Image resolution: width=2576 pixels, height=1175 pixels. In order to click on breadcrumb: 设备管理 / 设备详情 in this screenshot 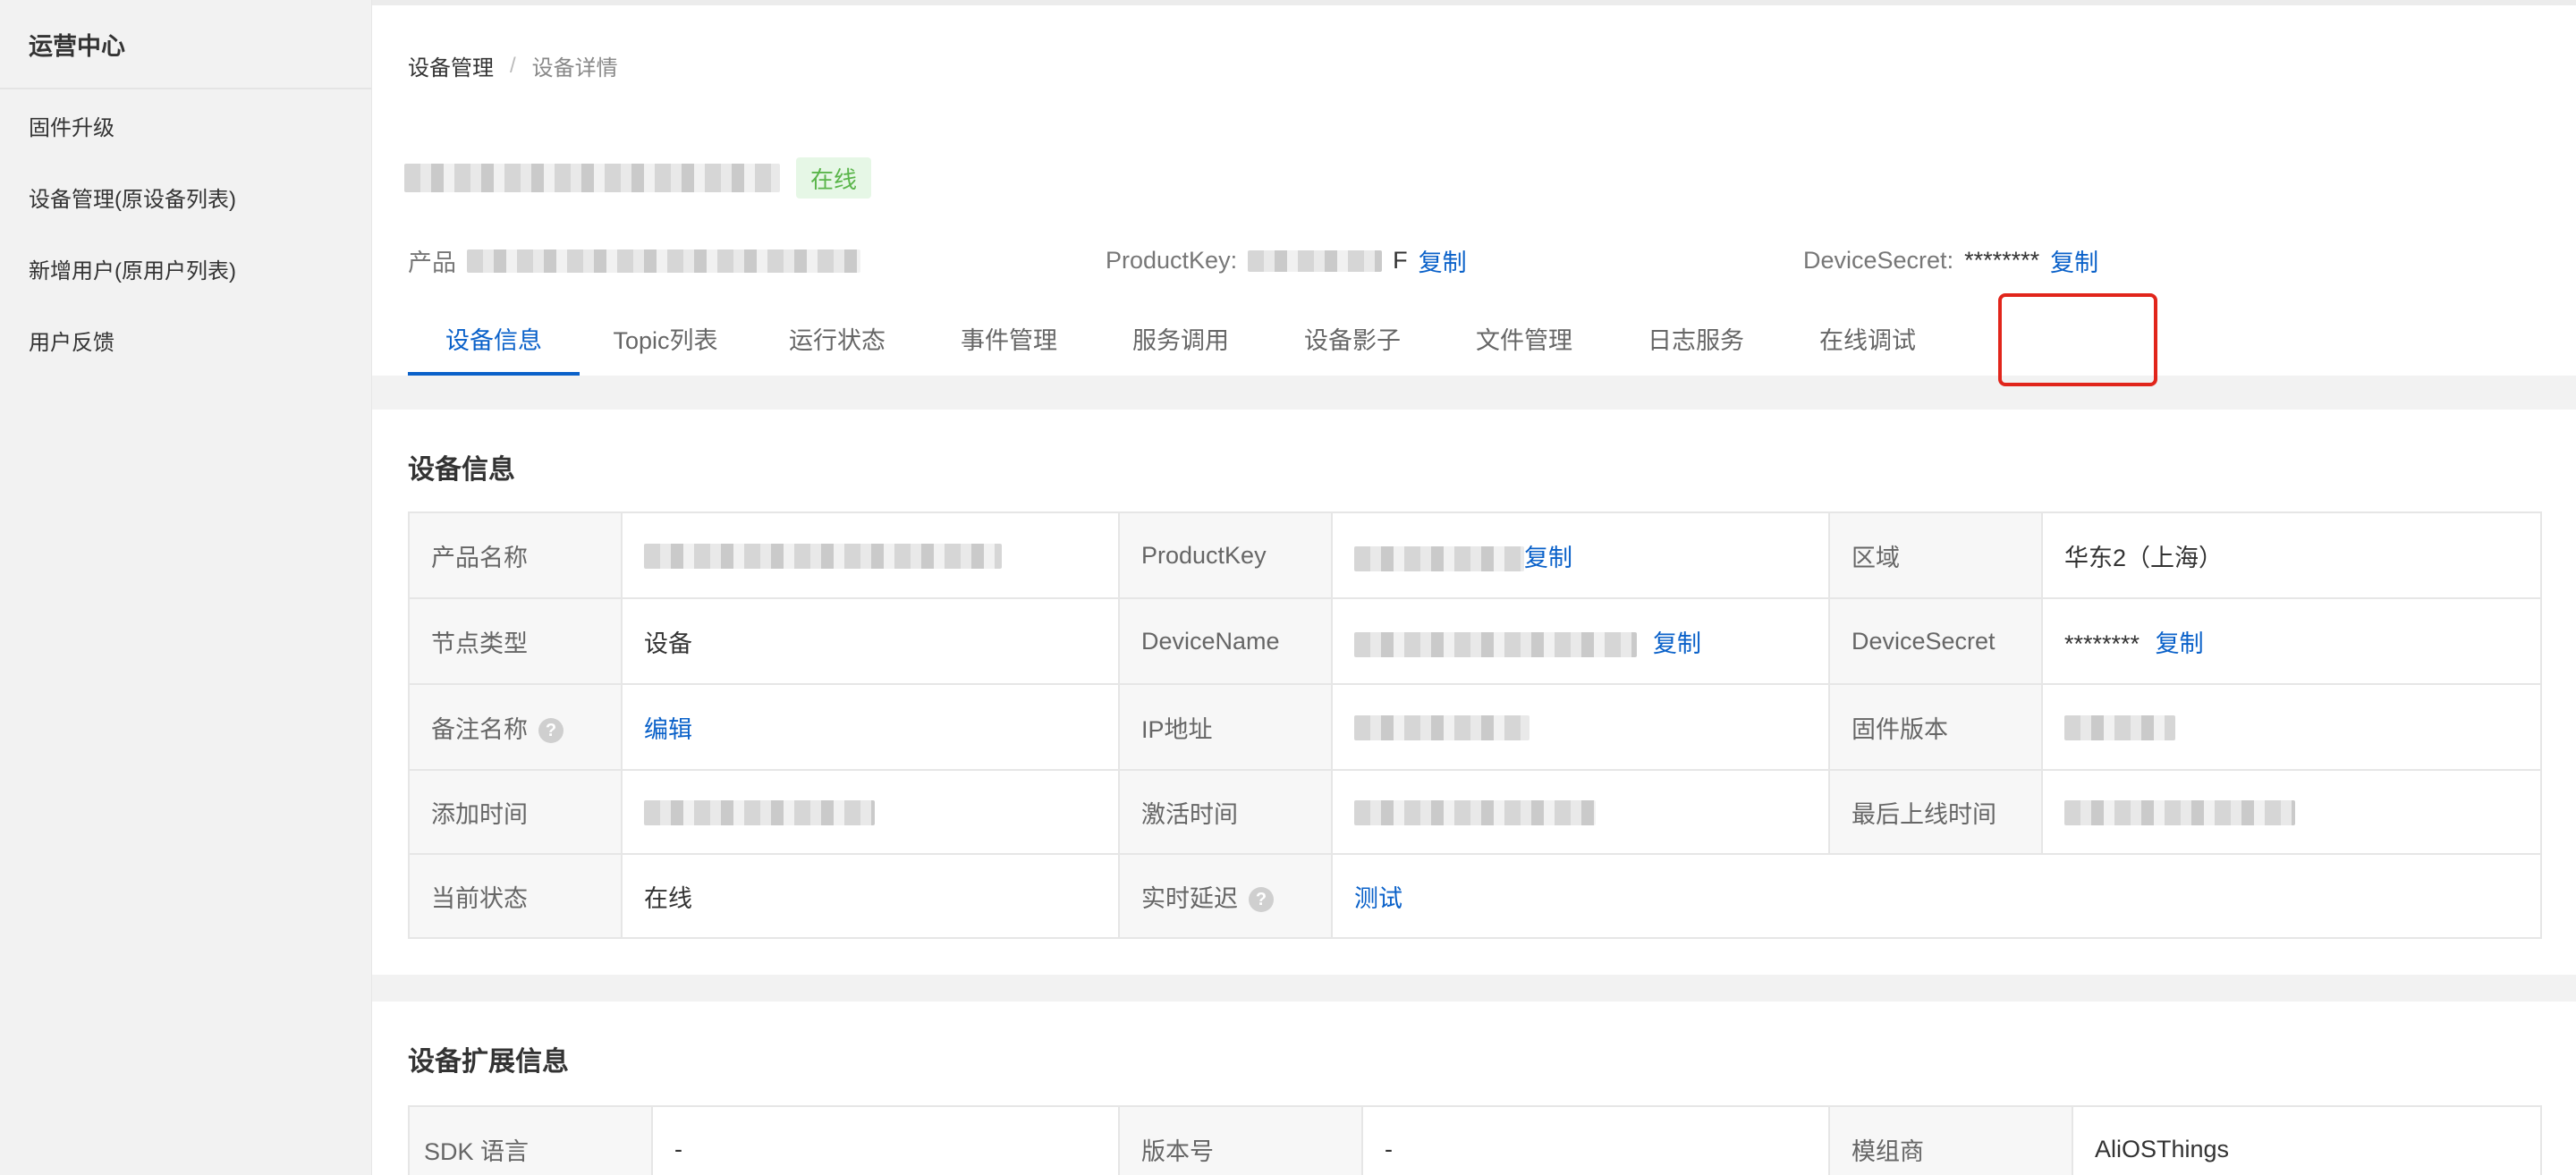, I will do `click(513, 65)`.